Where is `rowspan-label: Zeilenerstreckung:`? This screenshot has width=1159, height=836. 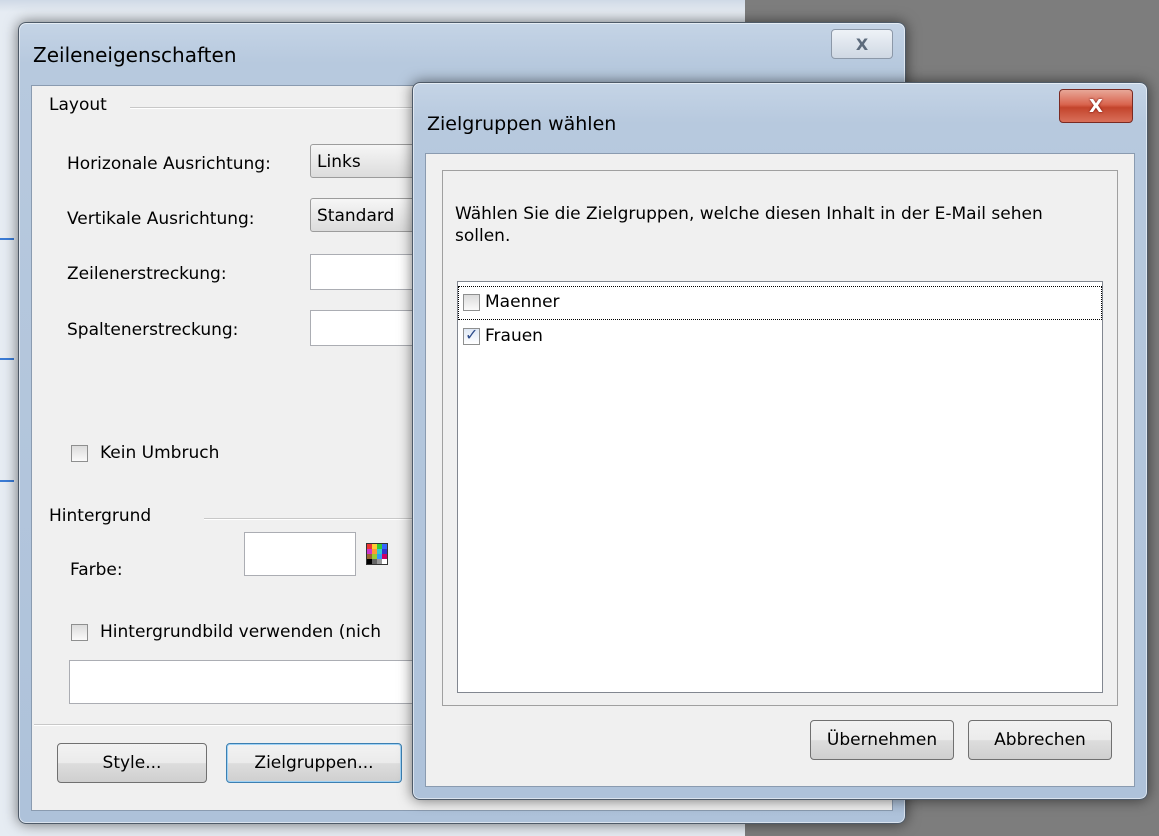 rowspan-label: Zeilenerstreckung: is located at coordinates (147, 274).